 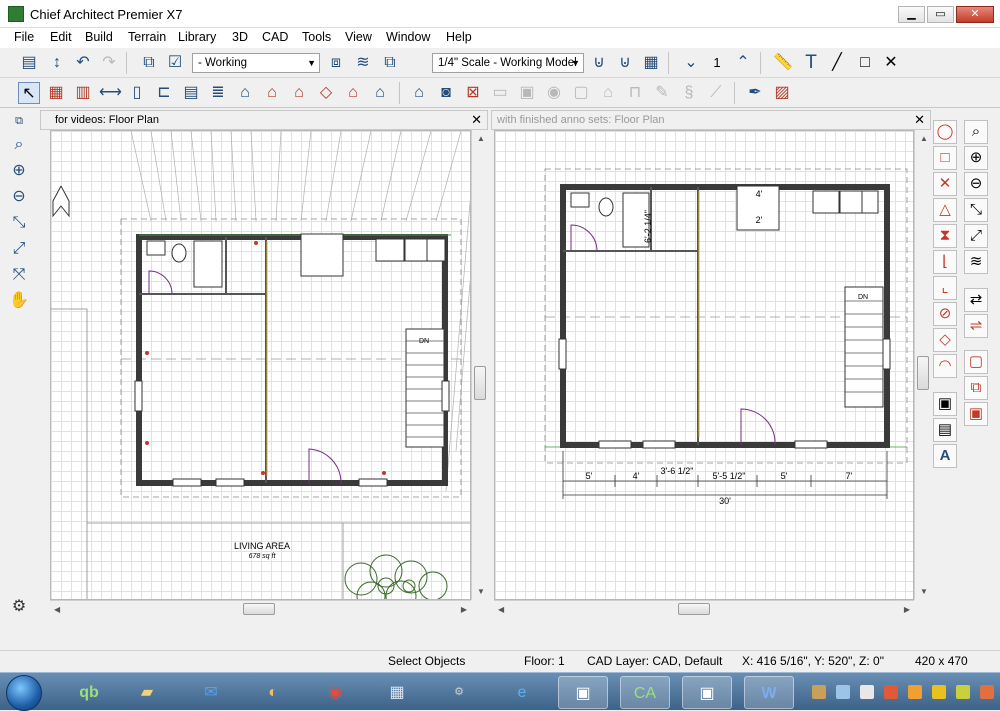 What do you see at coordinates (865, 63) in the screenshot?
I see `rectangle-tool-icon: □` at bounding box center [865, 63].